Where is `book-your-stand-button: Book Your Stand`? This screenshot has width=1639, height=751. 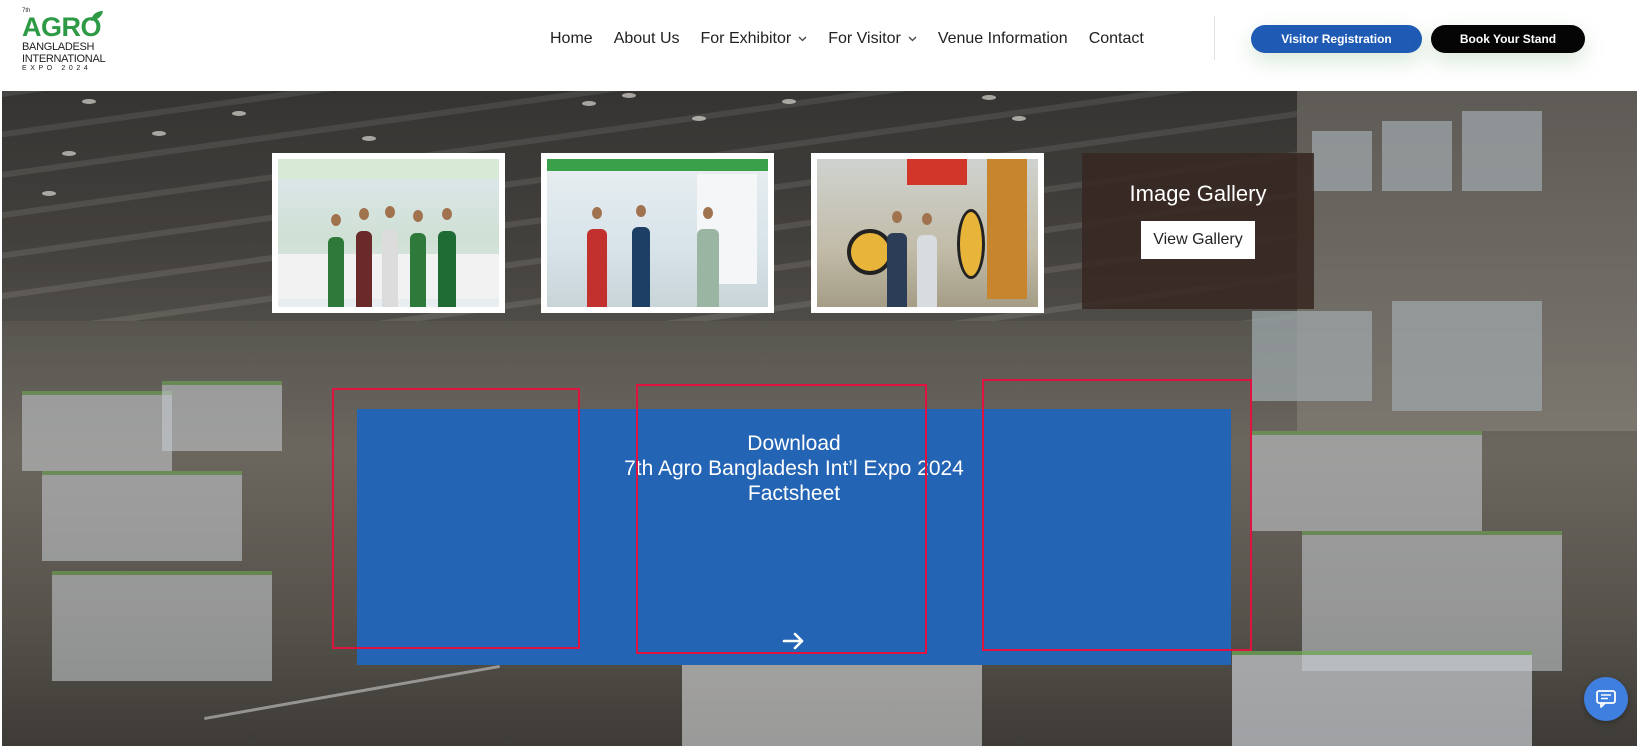 book-your-stand-button: Book Your Stand is located at coordinates (1508, 39).